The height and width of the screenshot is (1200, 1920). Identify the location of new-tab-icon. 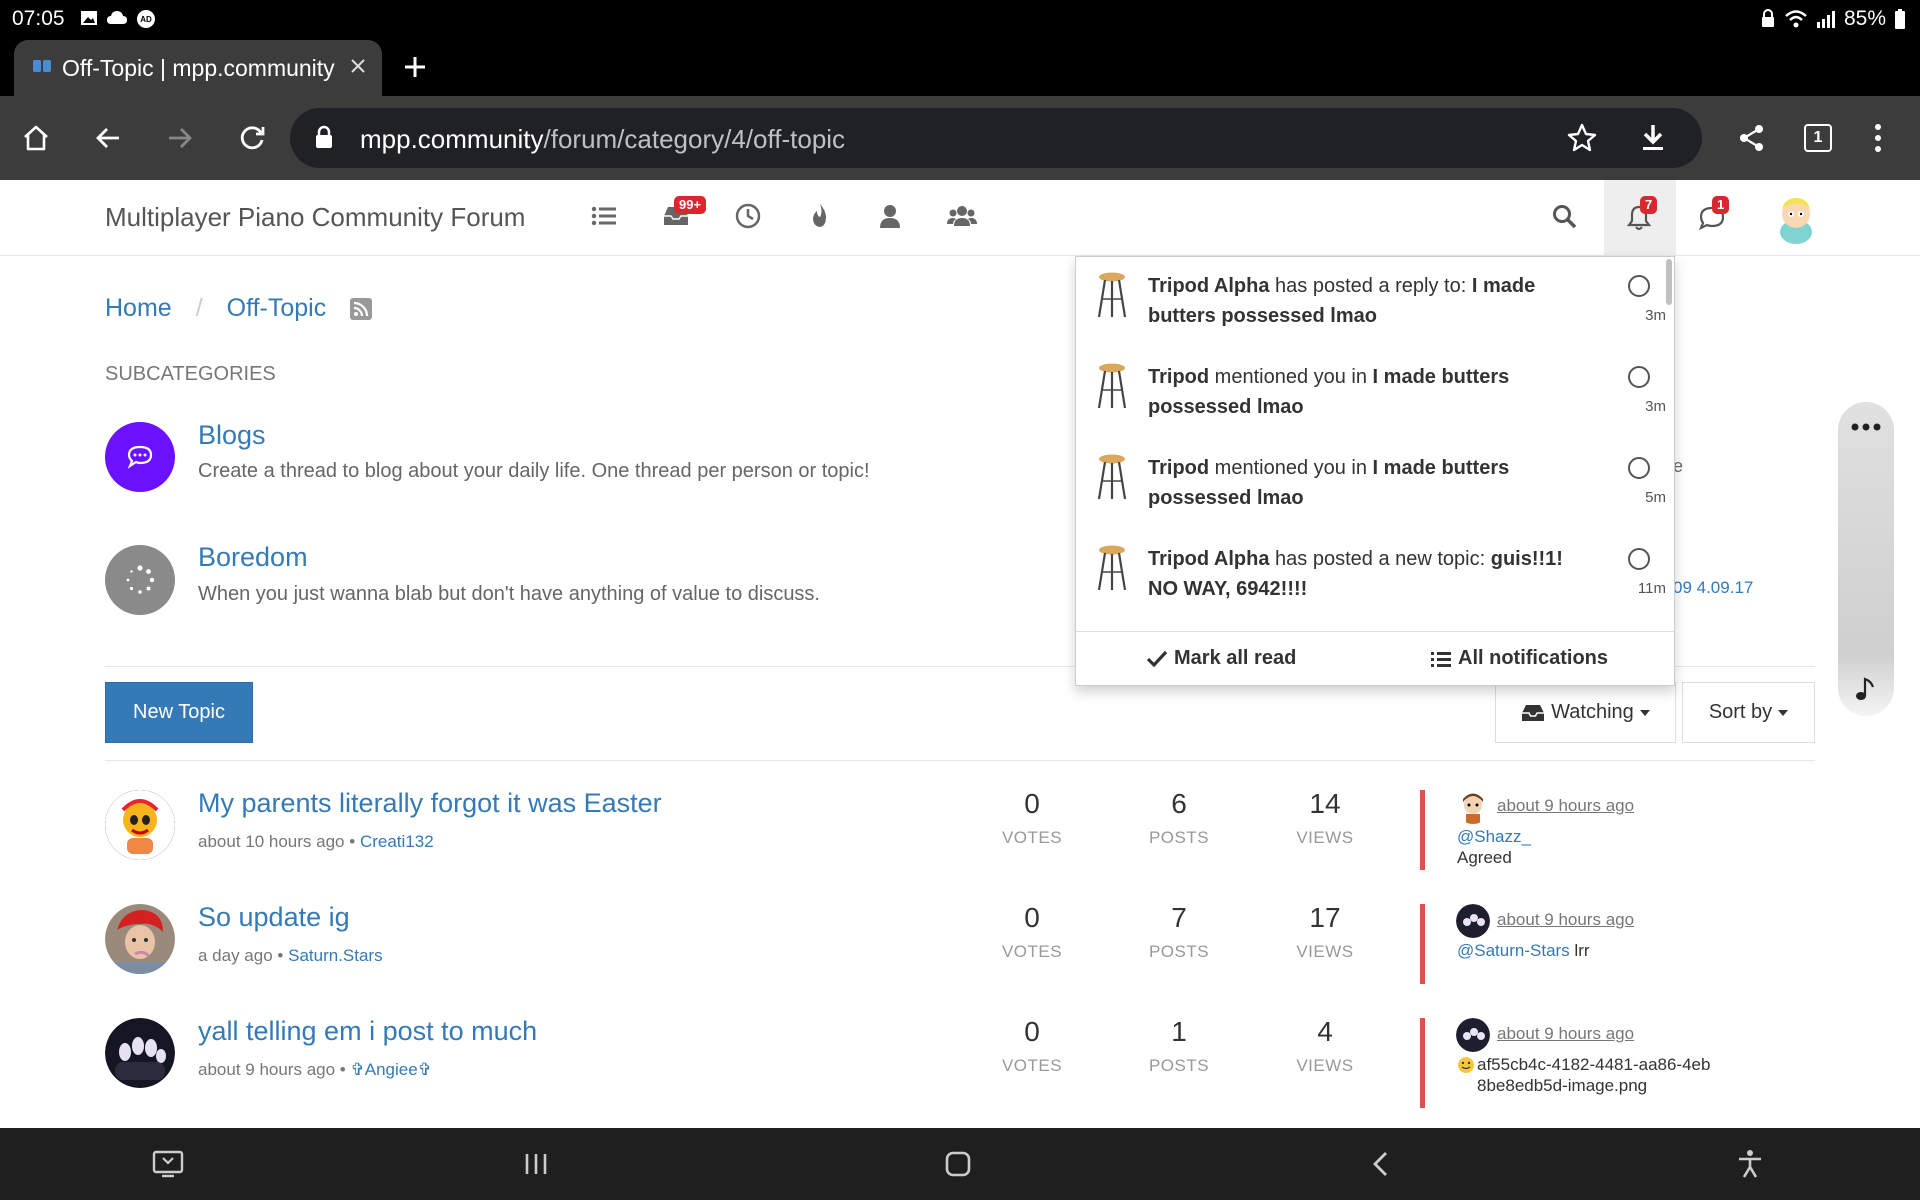
(415, 67).